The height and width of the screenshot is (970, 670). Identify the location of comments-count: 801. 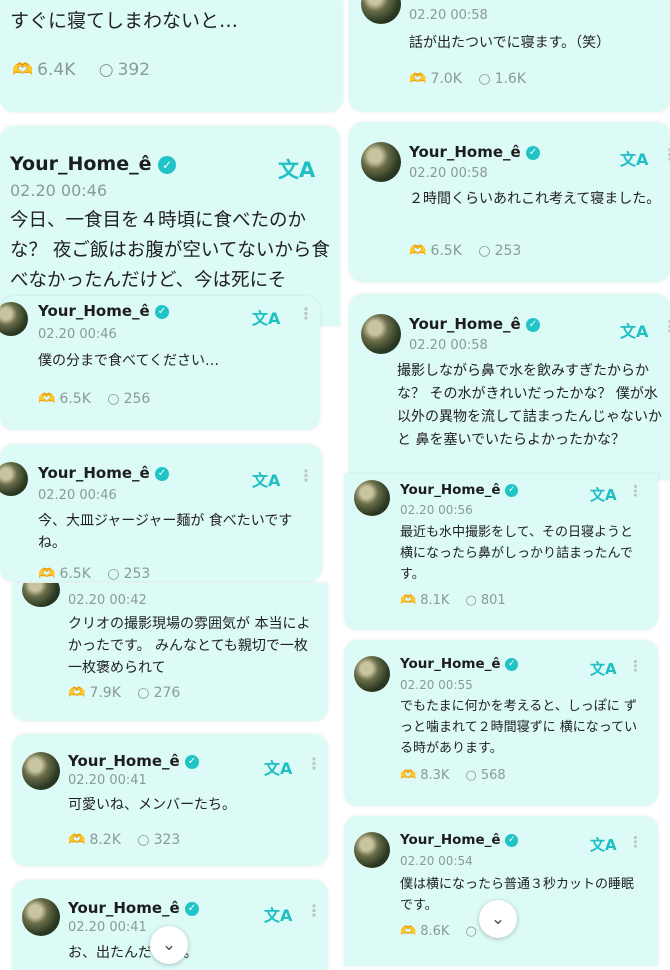
(493, 600).